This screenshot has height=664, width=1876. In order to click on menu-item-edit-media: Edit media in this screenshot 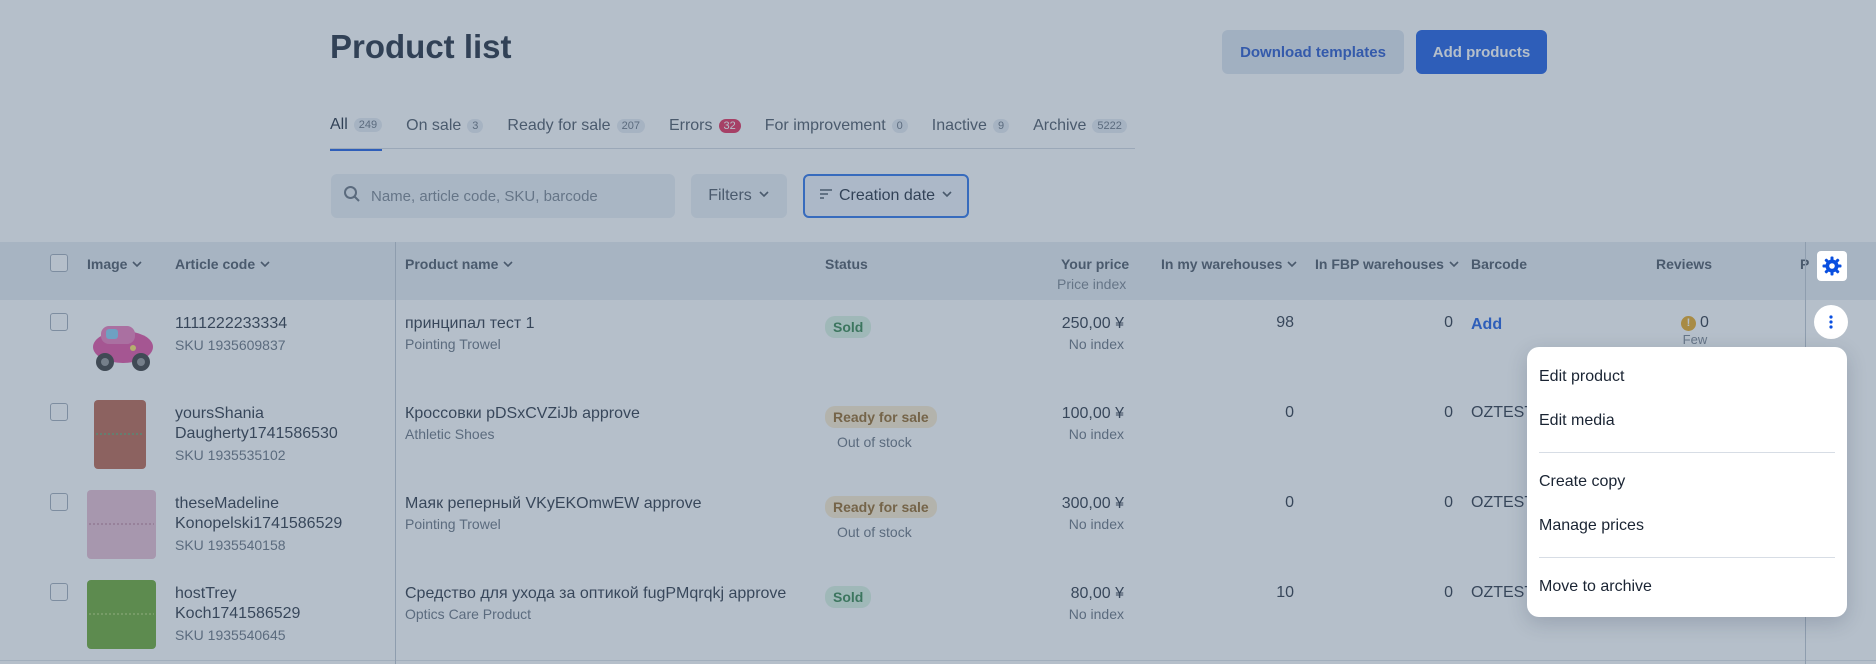, I will do `click(1577, 421)`.